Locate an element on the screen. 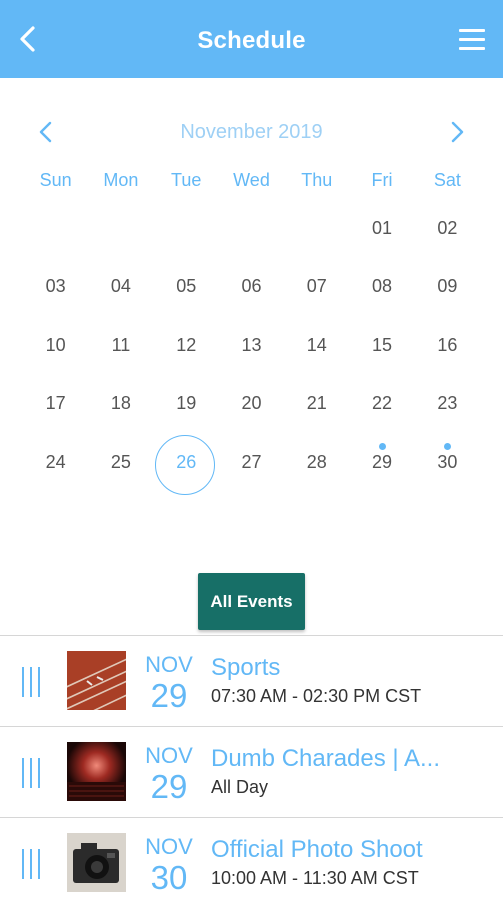  calendar-day-17: 17 is located at coordinates (55, 404).